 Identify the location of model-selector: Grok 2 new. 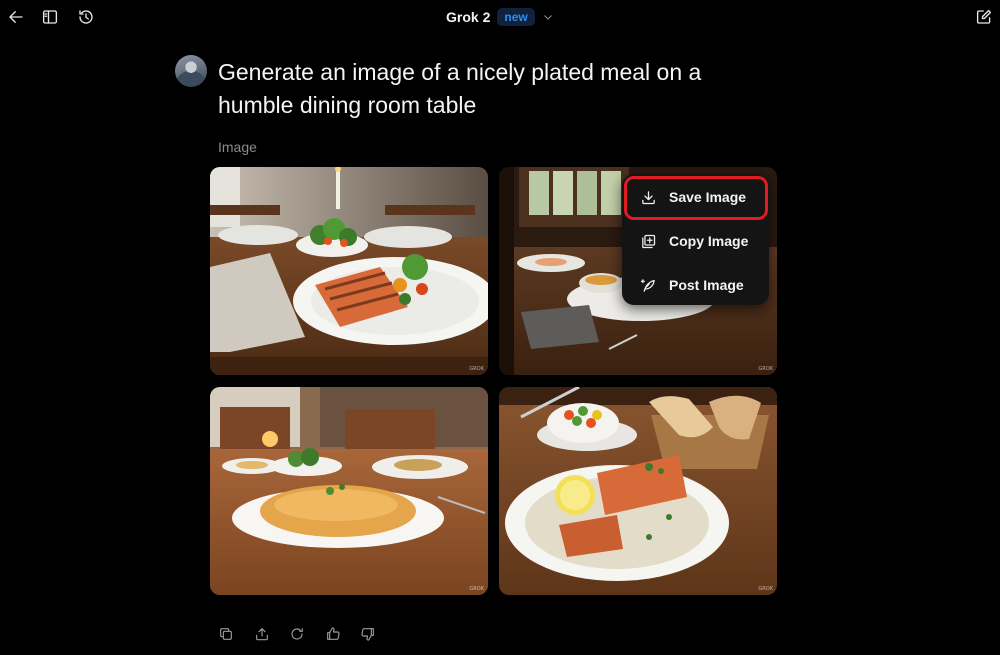
(500, 17).